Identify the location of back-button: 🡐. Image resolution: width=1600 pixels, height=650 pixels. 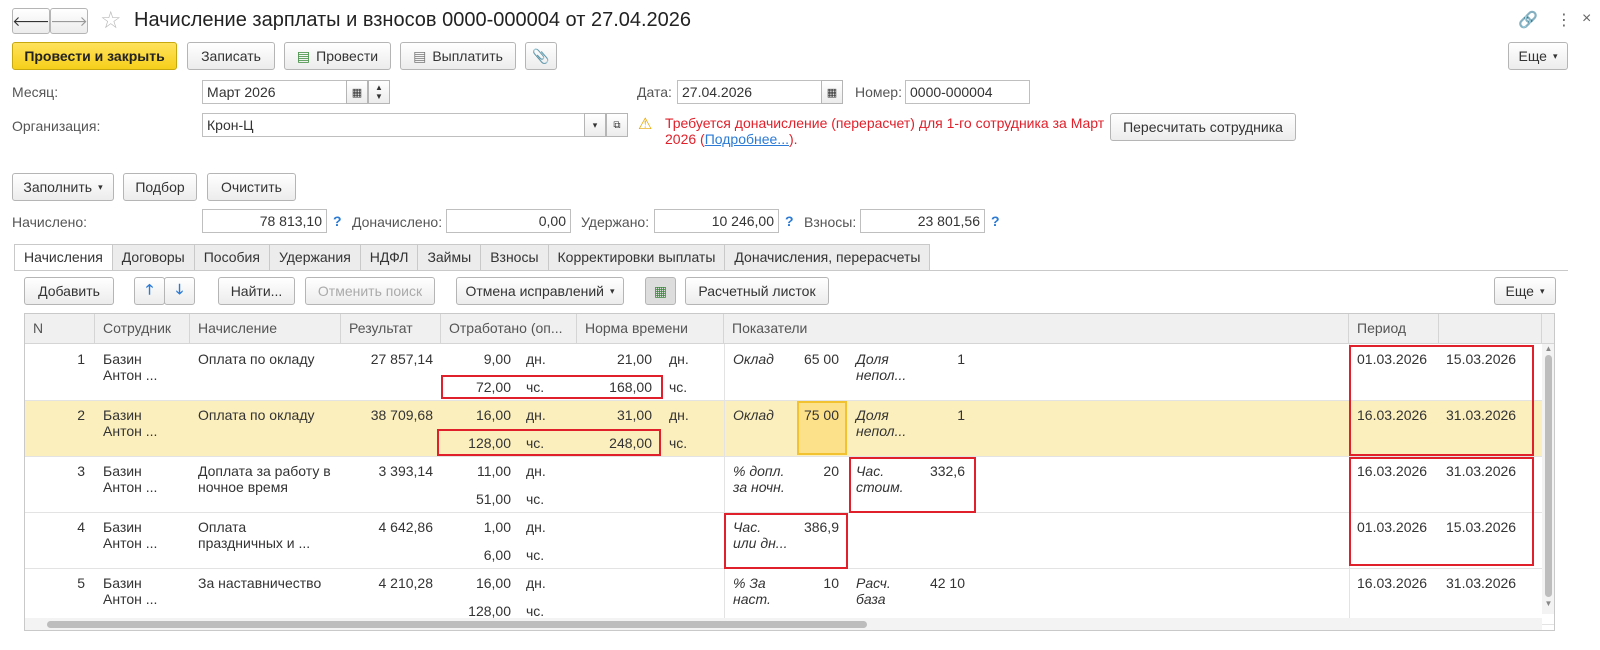
(31, 21).